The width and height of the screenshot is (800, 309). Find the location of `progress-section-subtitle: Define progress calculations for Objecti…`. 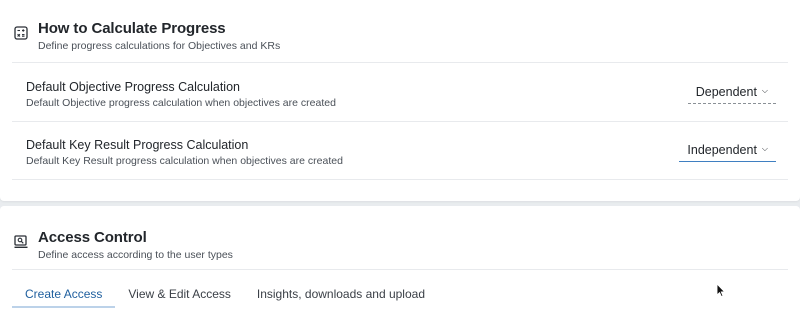

progress-section-subtitle: Define progress calculations for Objecti… is located at coordinates (159, 46).